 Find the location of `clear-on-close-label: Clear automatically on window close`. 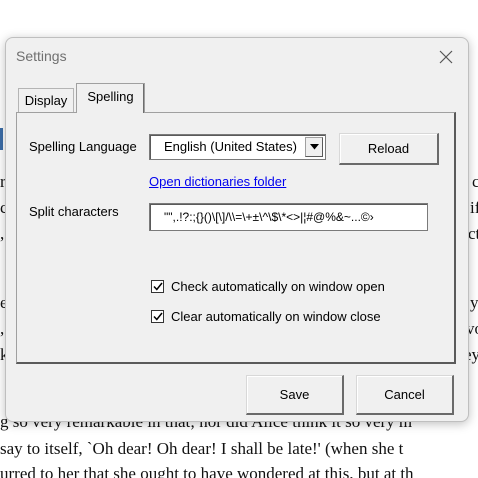

clear-on-close-label: Clear automatically on window close is located at coordinates (276, 316).